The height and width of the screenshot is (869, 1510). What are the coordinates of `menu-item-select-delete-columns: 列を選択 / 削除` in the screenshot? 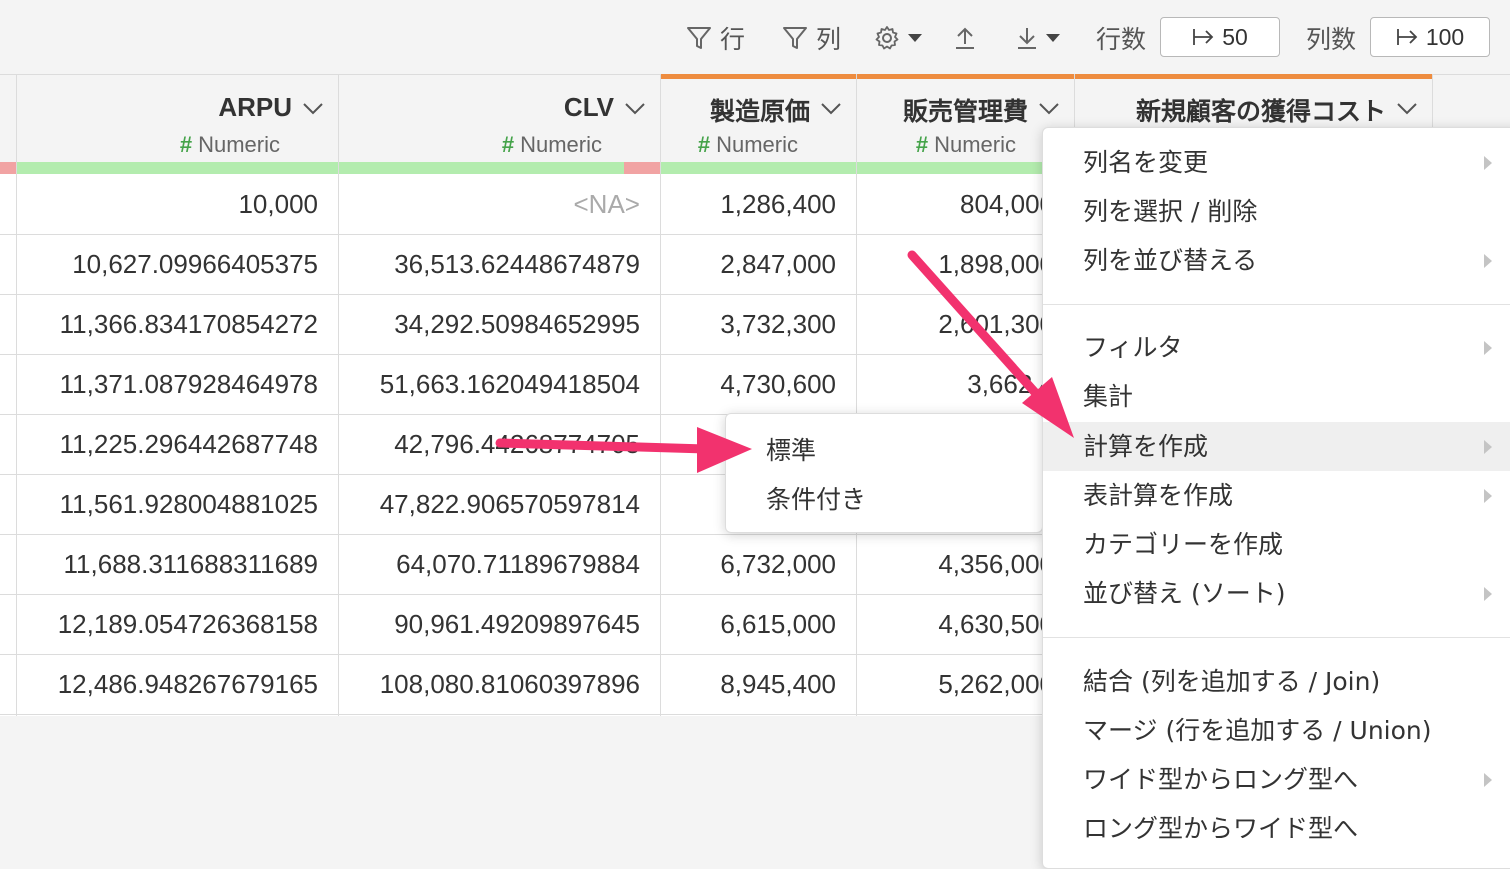 It's located at (1276, 211).